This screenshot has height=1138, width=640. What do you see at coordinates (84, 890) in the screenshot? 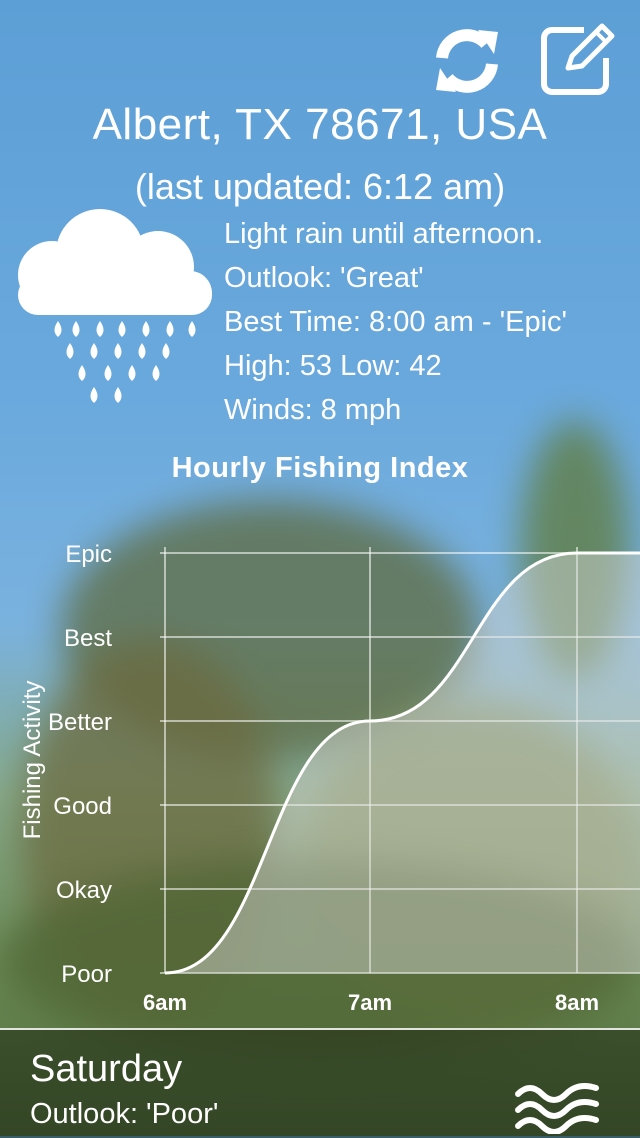
I see `y-tick-label: Okay` at bounding box center [84, 890].